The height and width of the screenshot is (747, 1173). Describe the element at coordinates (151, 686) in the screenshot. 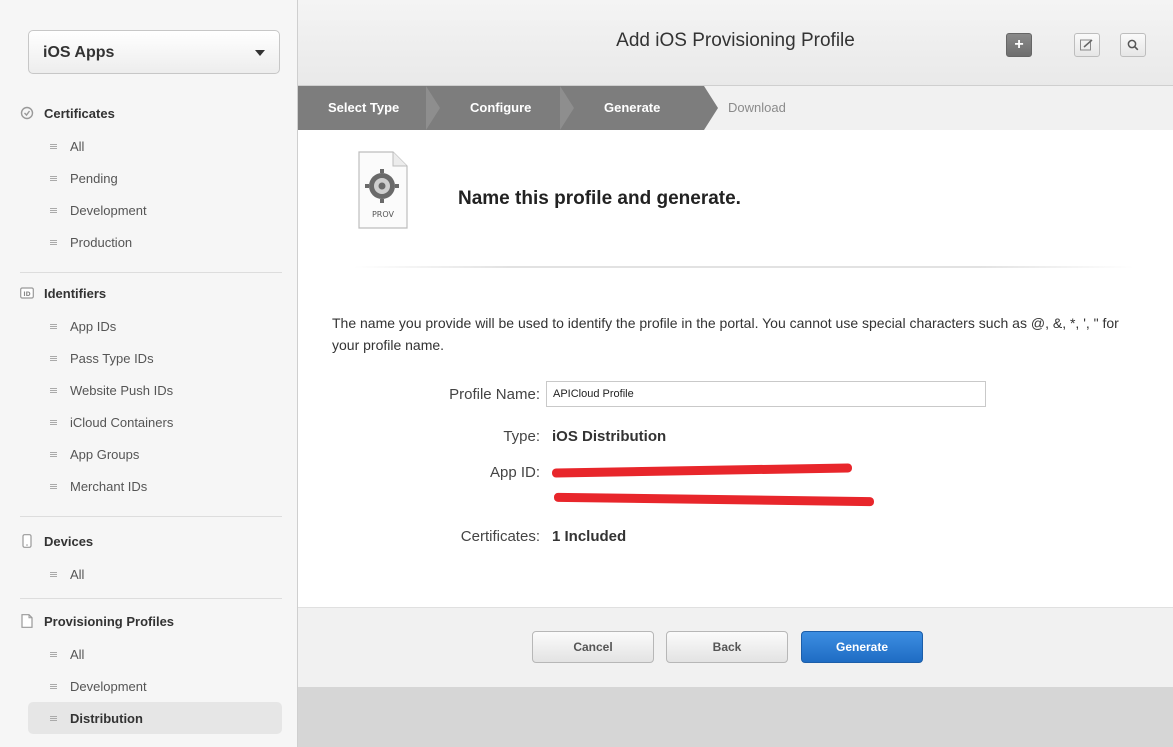

I see `sidebar-item-profiles-development: Development` at that location.